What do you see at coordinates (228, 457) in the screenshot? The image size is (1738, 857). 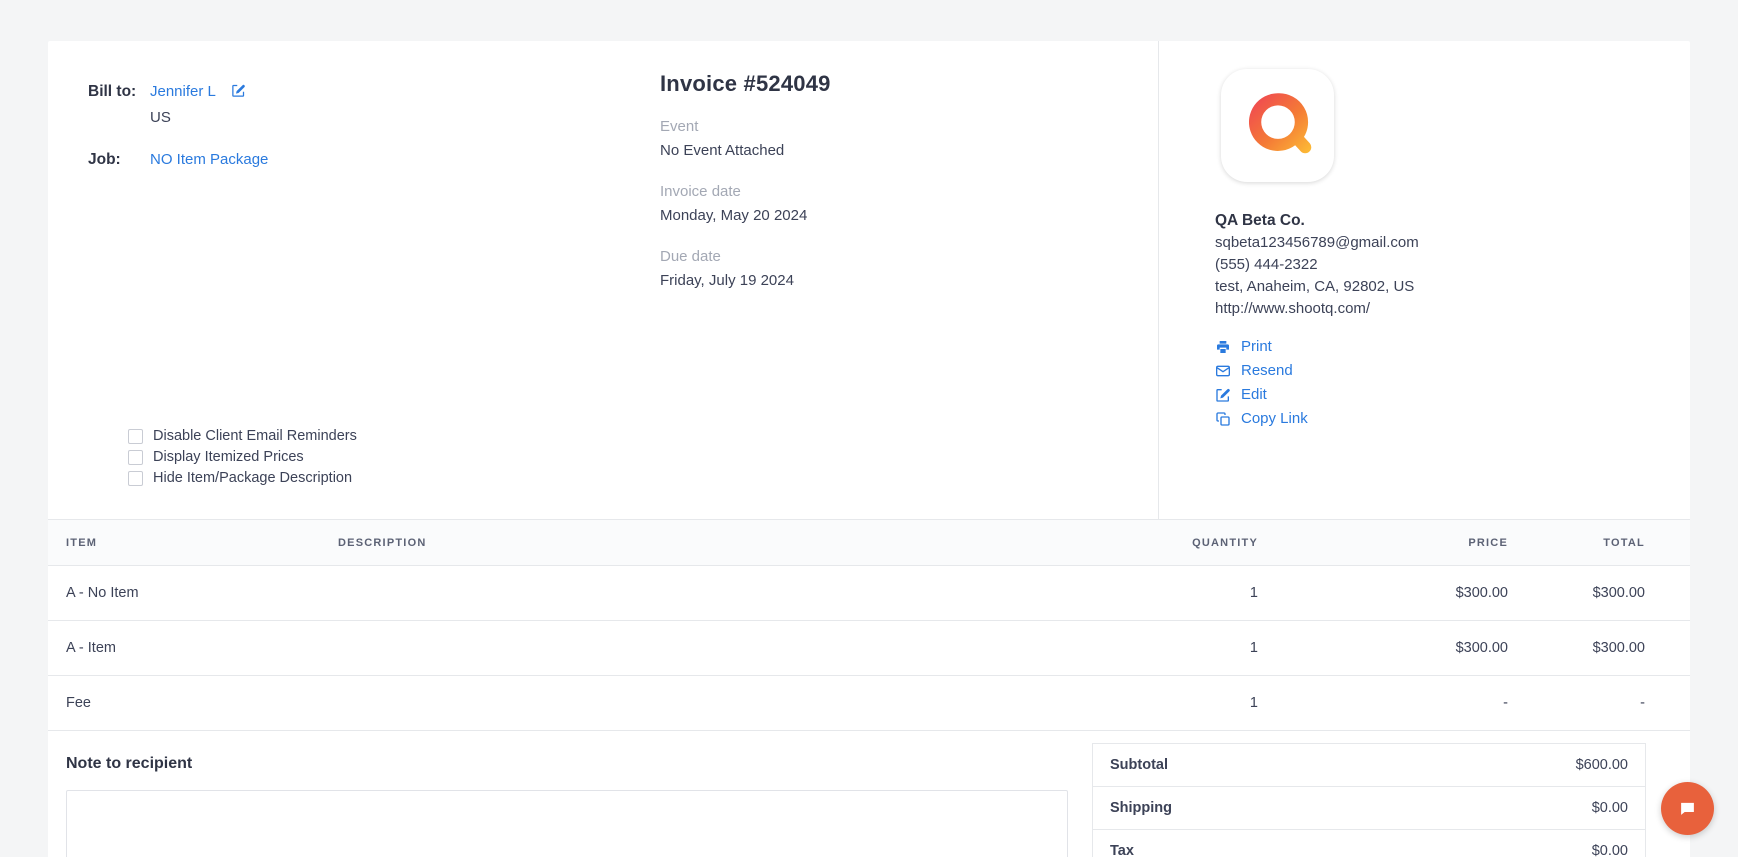 I see `checkbox-label: Display Itemized Prices` at bounding box center [228, 457].